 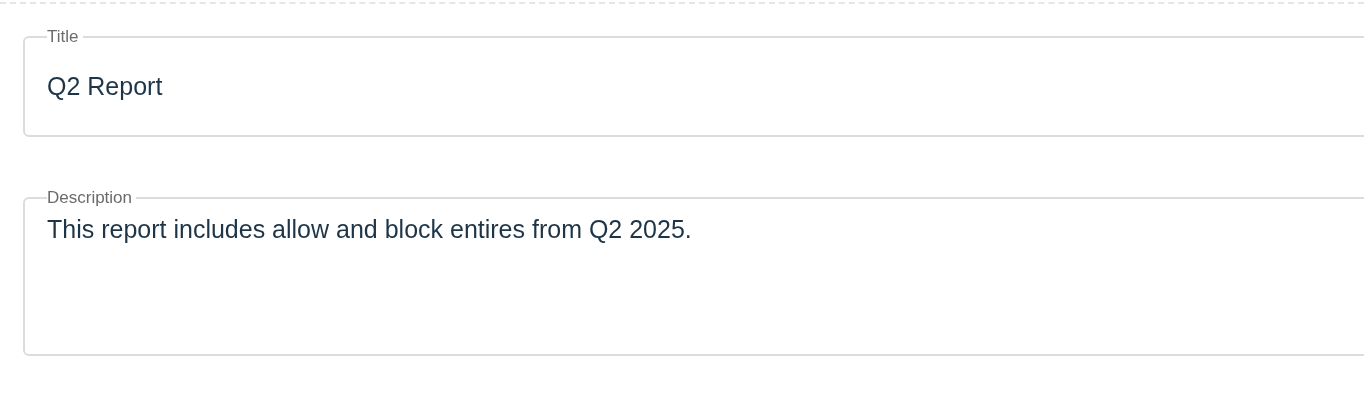 What do you see at coordinates (90, 198) in the screenshot?
I see `field-label: Description` at bounding box center [90, 198].